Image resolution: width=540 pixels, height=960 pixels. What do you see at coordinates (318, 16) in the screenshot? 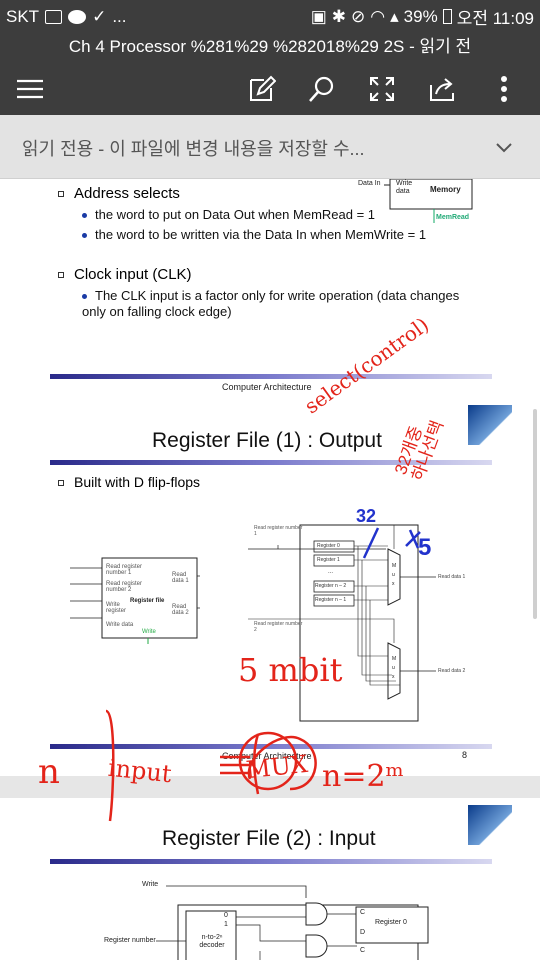
I see `lock-icon: ▣` at bounding box center [318, 16].